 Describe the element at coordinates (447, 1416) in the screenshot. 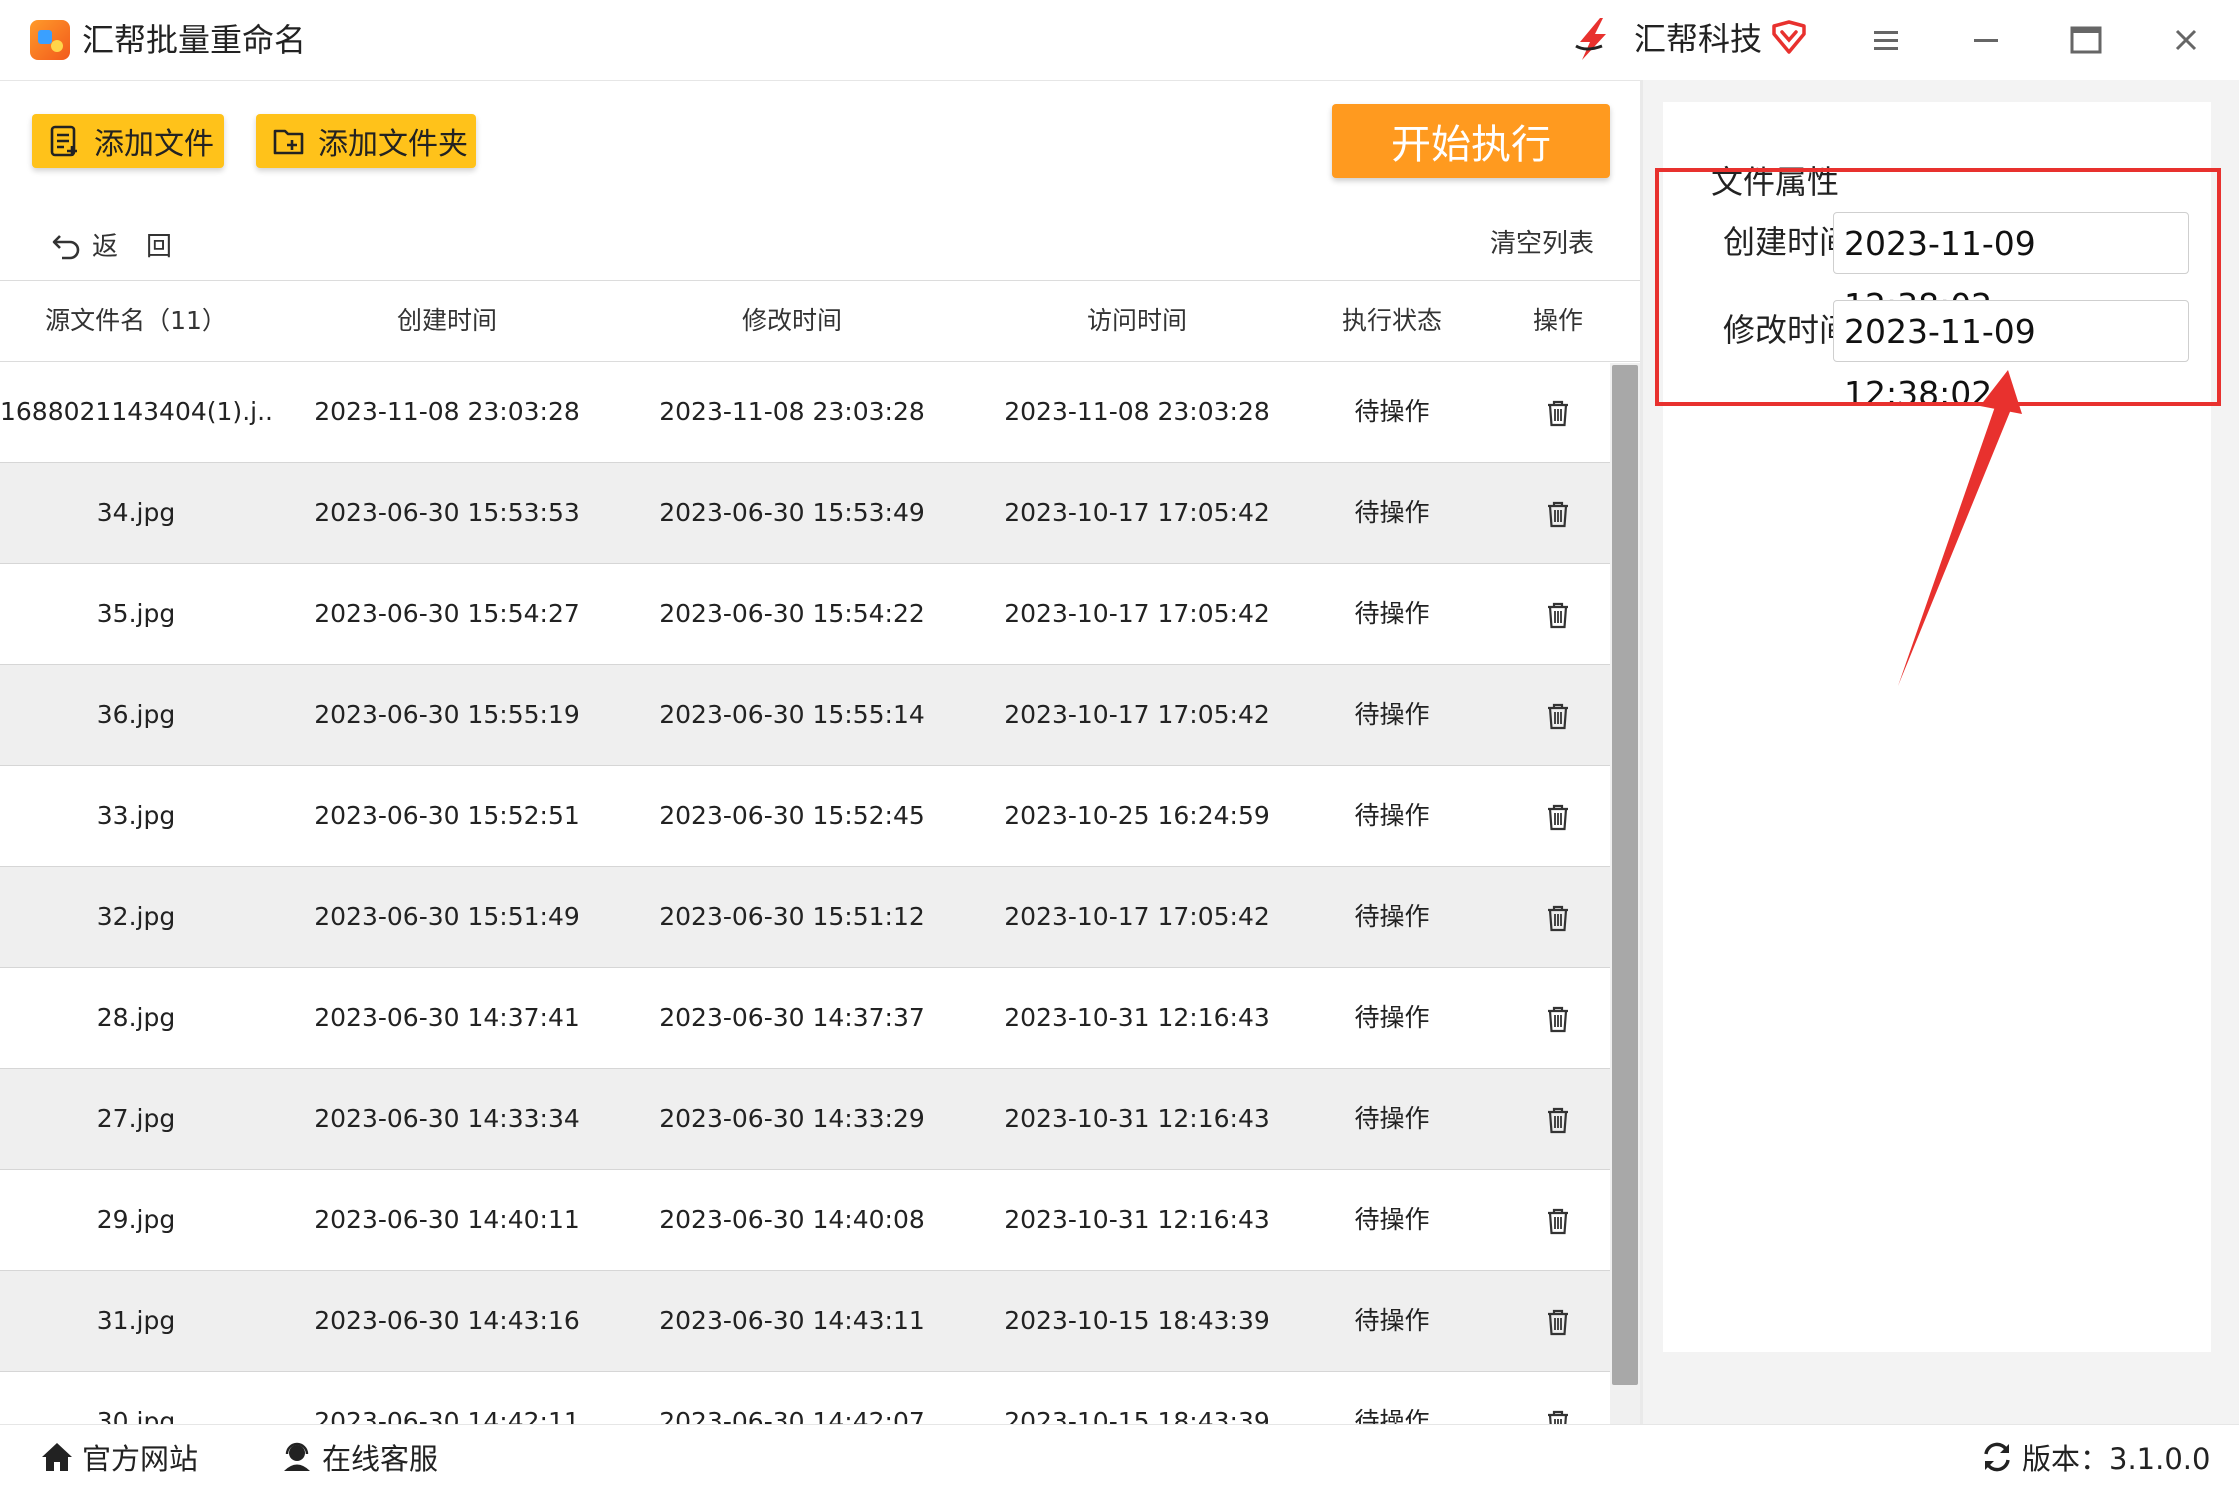

I see `created-time-cell: 2023-06-30 14:42:11` at that location.